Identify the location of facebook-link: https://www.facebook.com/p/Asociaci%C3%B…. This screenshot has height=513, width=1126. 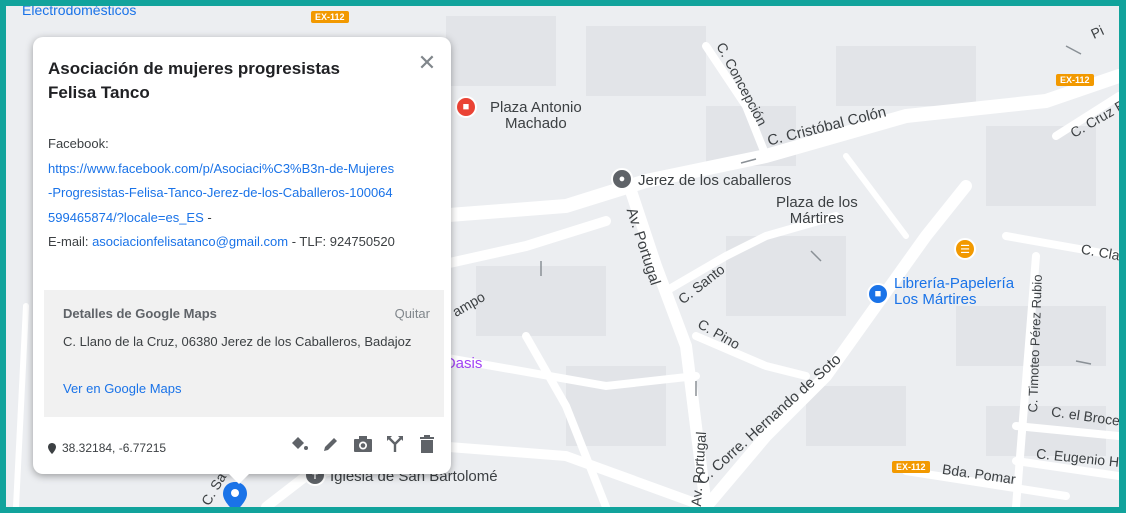
(221, 193).